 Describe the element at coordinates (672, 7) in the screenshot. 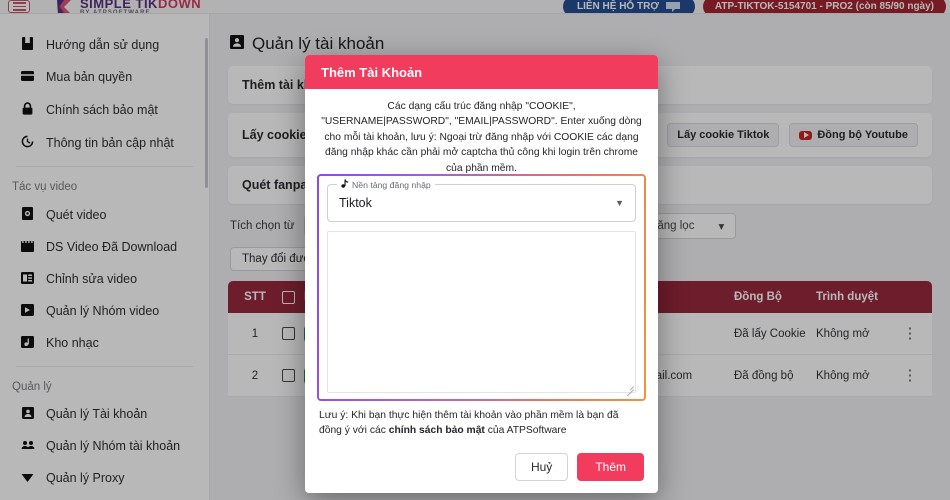

I see `chat-icon` at that location.